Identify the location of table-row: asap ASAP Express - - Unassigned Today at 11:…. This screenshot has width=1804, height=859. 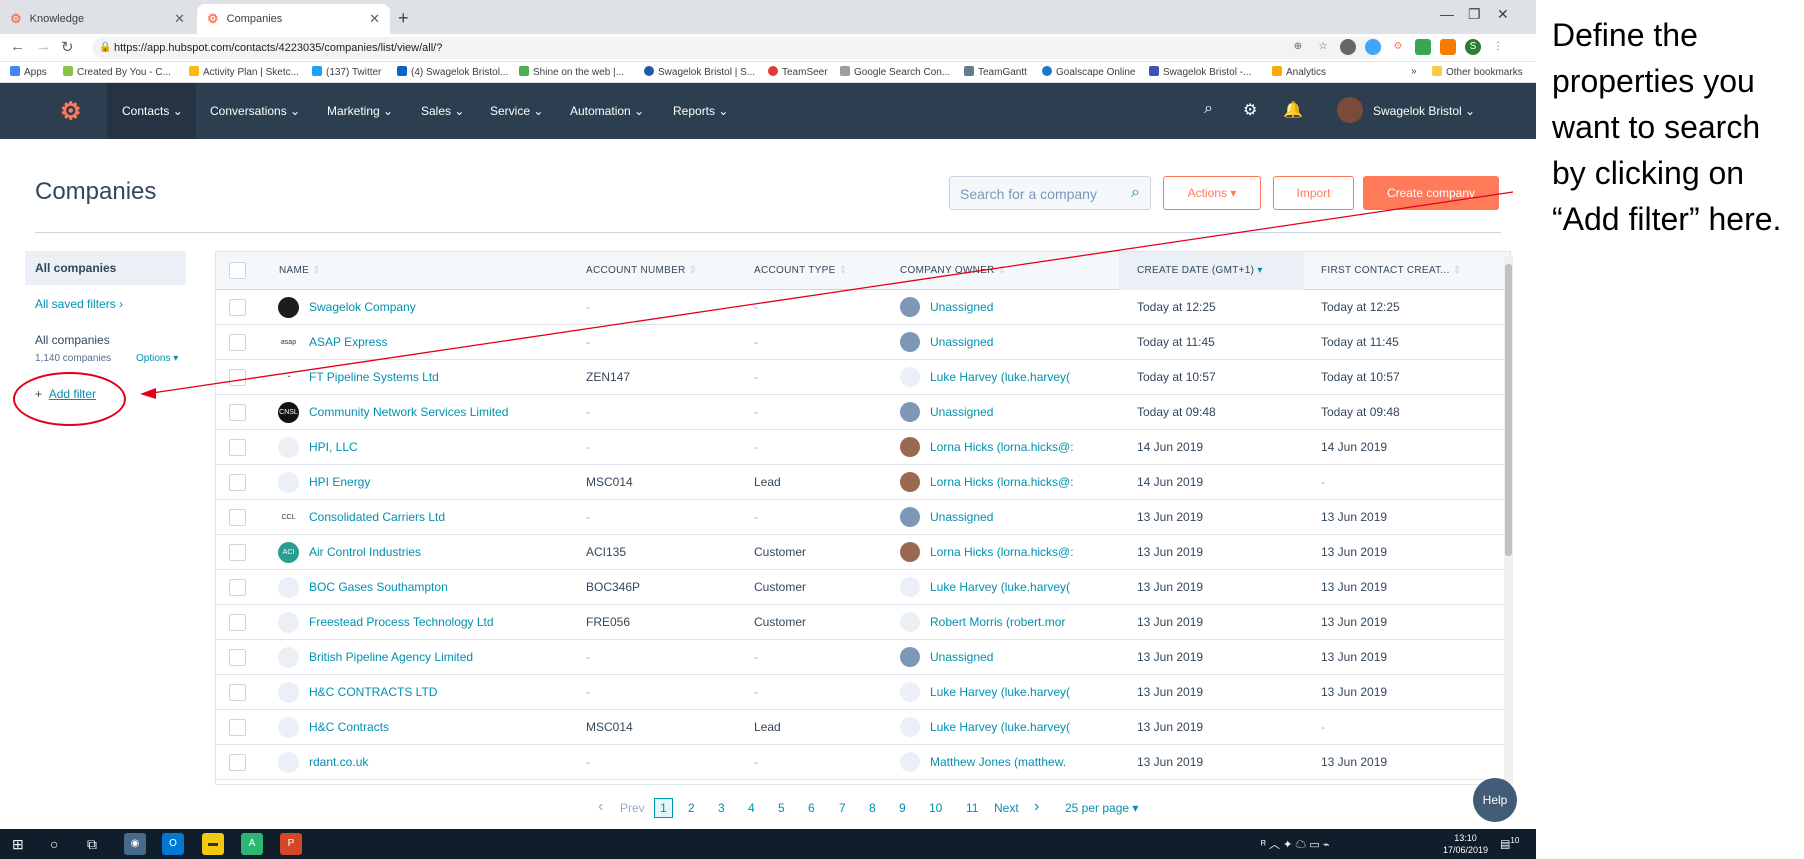
(863, 342).